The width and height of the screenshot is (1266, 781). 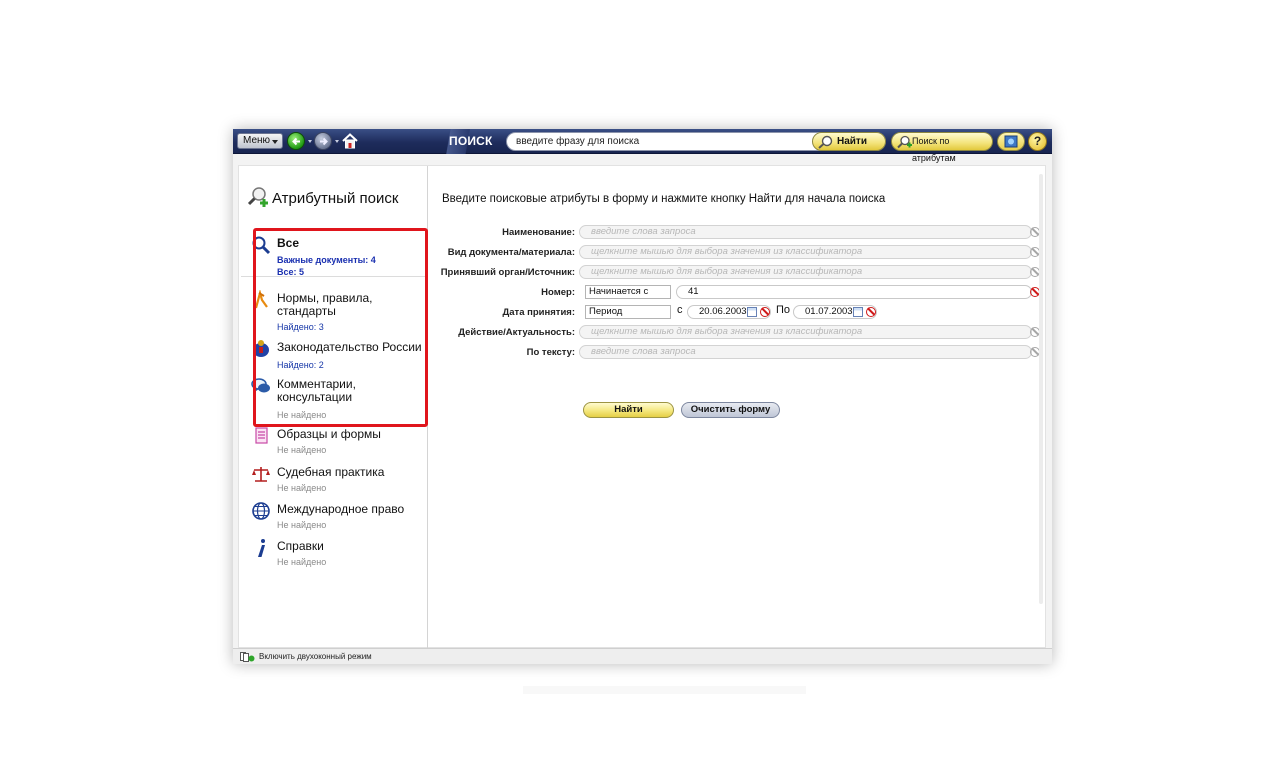 I want to click on form-icon, so click(x=261, y=435).